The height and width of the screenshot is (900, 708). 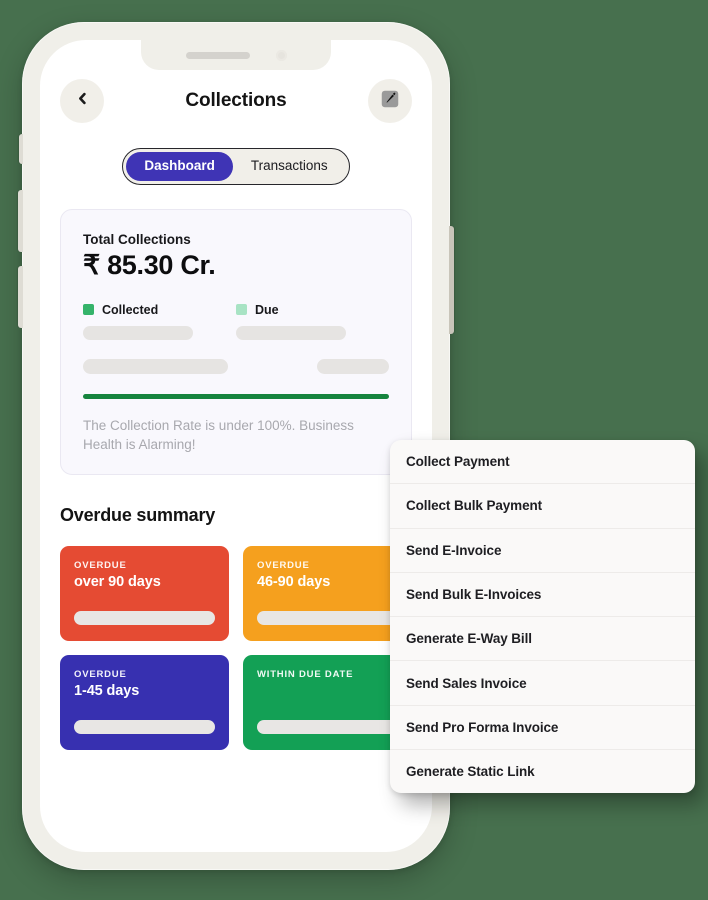 What do you see at coordinates (542, 551) in the screenshot?
I see `menu-item-send-e-invoice: Send E-Invoice` at bounding box center [542, 551].